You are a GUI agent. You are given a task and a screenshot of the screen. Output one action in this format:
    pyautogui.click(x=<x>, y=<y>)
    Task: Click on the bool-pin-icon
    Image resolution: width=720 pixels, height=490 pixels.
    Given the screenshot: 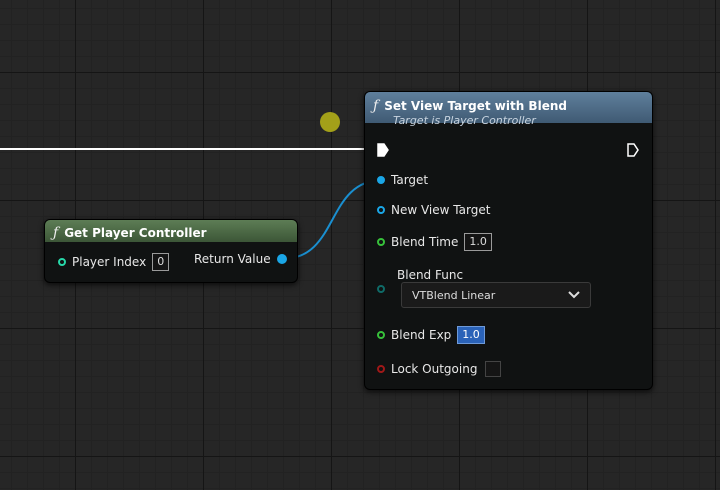 What is the action you would take?
    pyautogui.click(x=381, y=369)
    